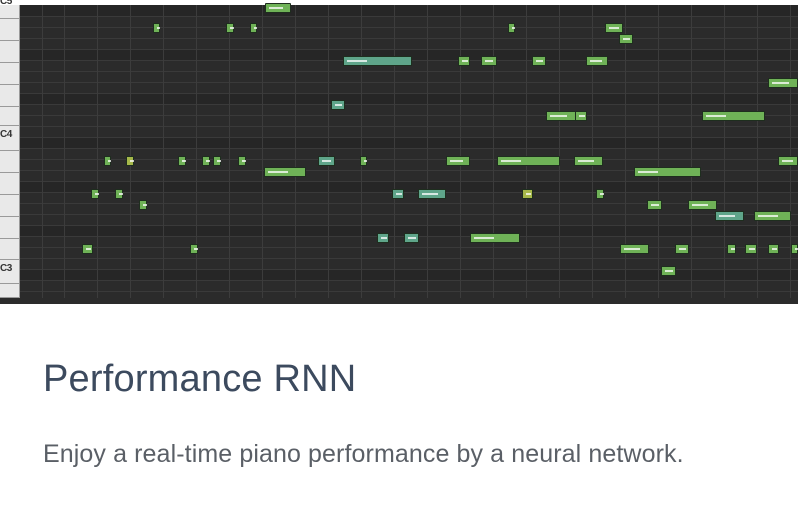 This screenshot has width=798, height=530. Describe the element at coordinates (199, 379) in the screenshot. I see `card-title: Performance RNN` at that location.